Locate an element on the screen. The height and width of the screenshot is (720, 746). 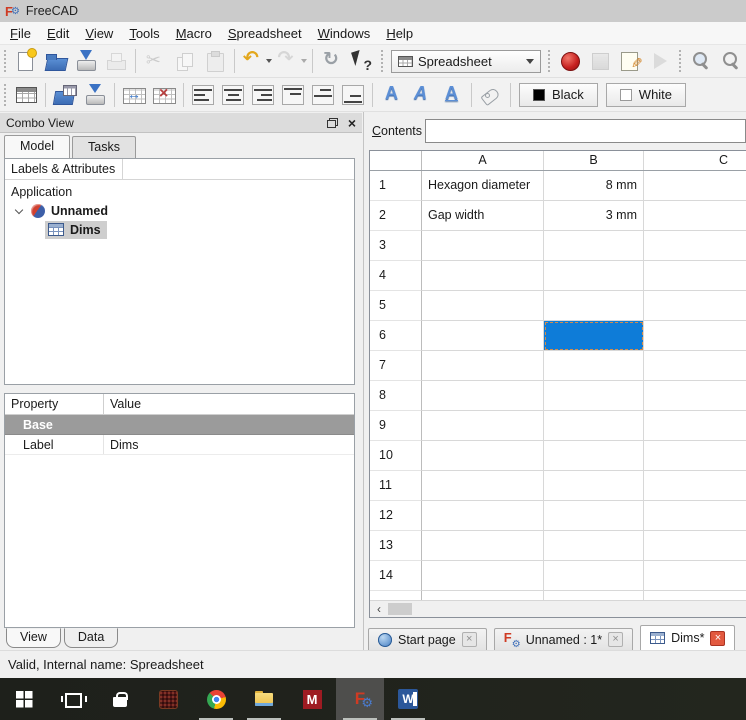
cell-C5 is located at coordinates (695, 306).